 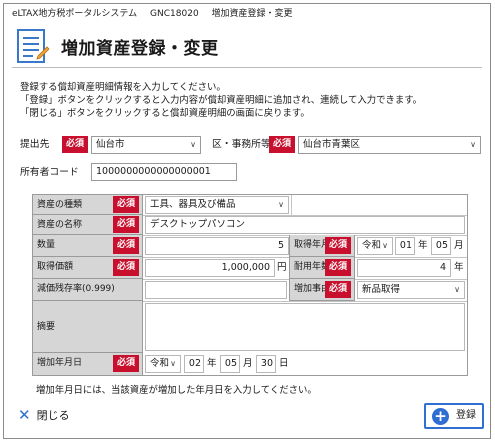 I want to click on residual-rate-label: 減価残存率(0.999), so click(x=88, y=290).